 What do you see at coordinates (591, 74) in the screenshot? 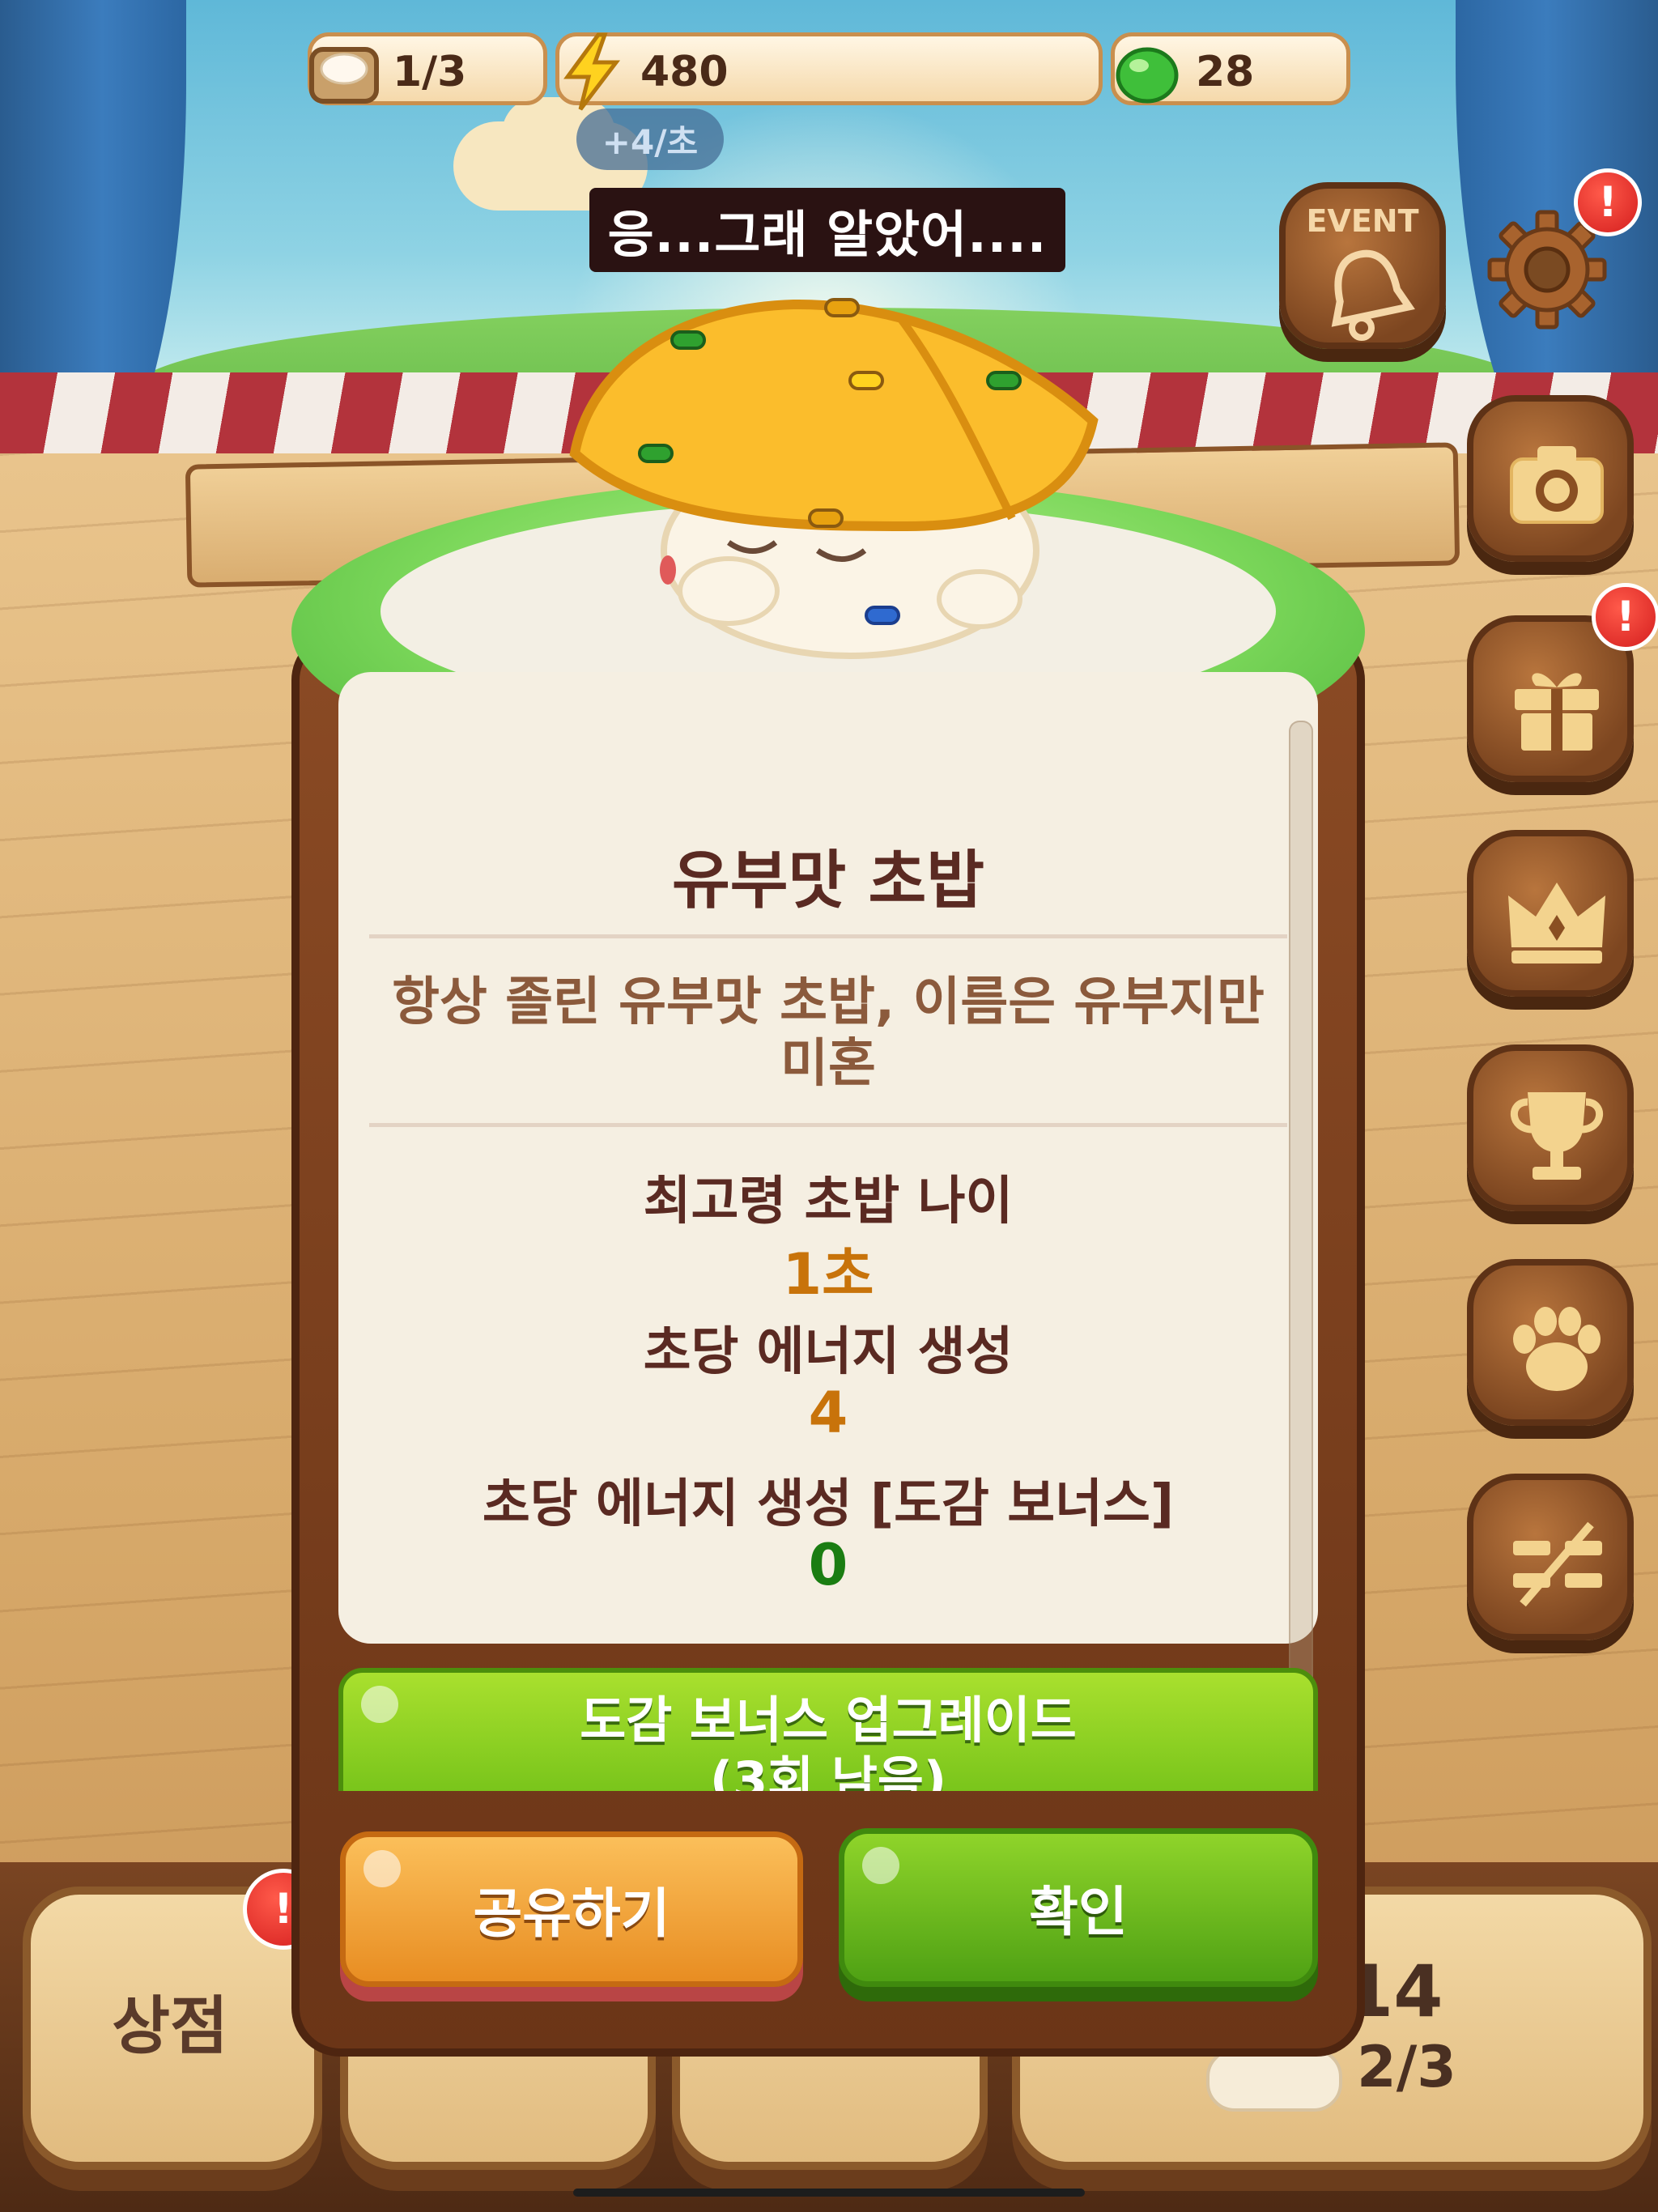
I see `lightning-icon` at bounding box center [591, 74].